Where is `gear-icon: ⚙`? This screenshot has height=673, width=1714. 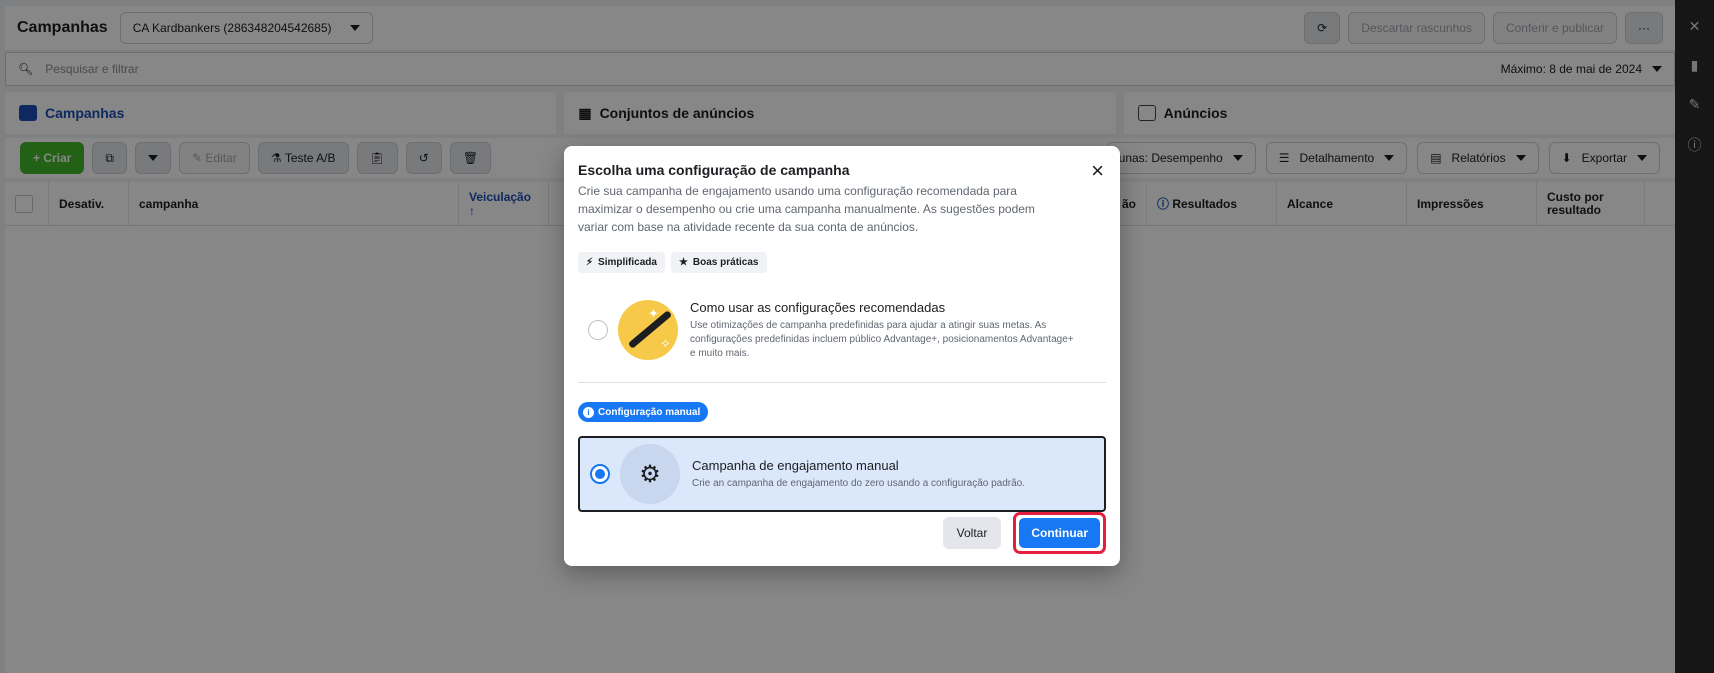
gear-icon: ⚙ is located at coordinates (650, 474).